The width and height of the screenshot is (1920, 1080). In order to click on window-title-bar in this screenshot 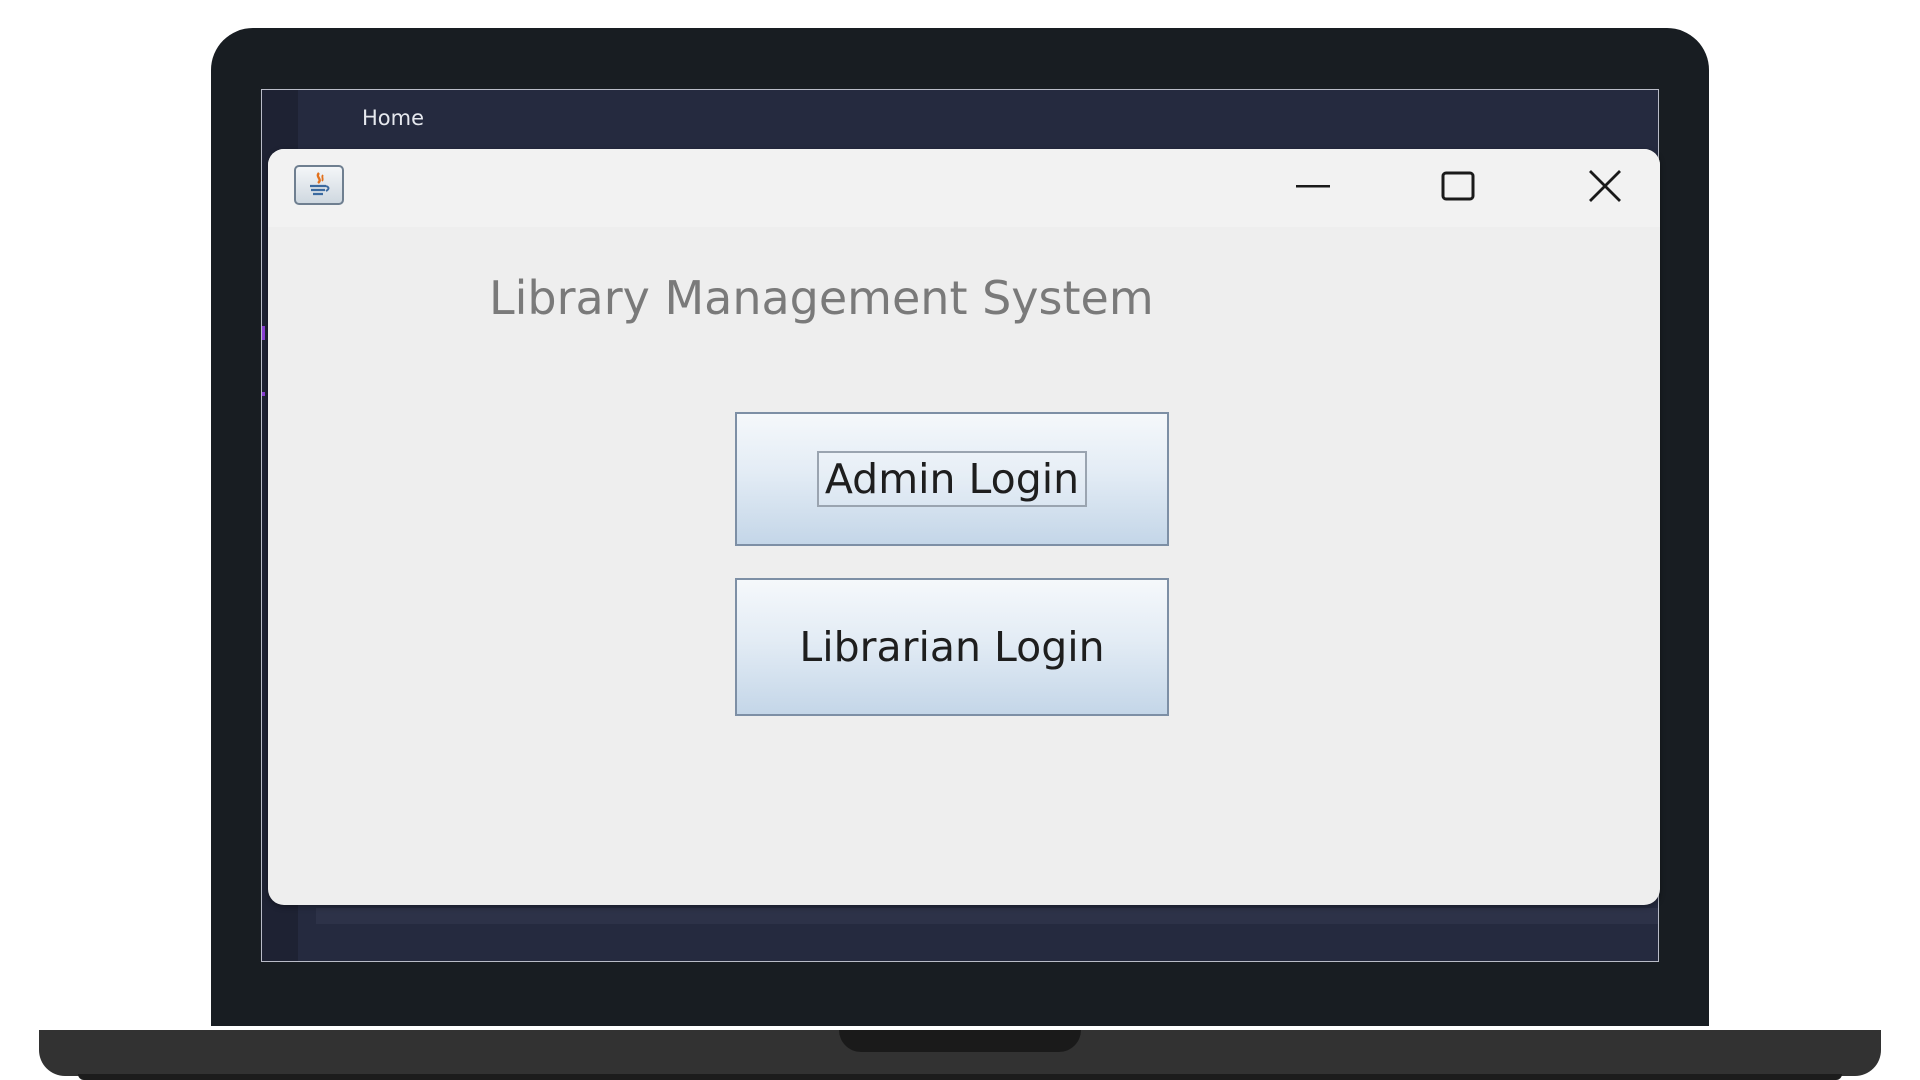, I will do `click(964, 188)`.